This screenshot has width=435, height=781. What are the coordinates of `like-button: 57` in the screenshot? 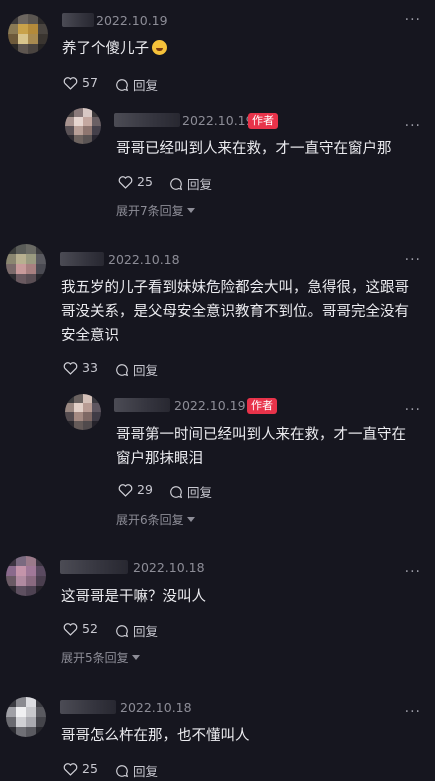 It's located at (80, 82).